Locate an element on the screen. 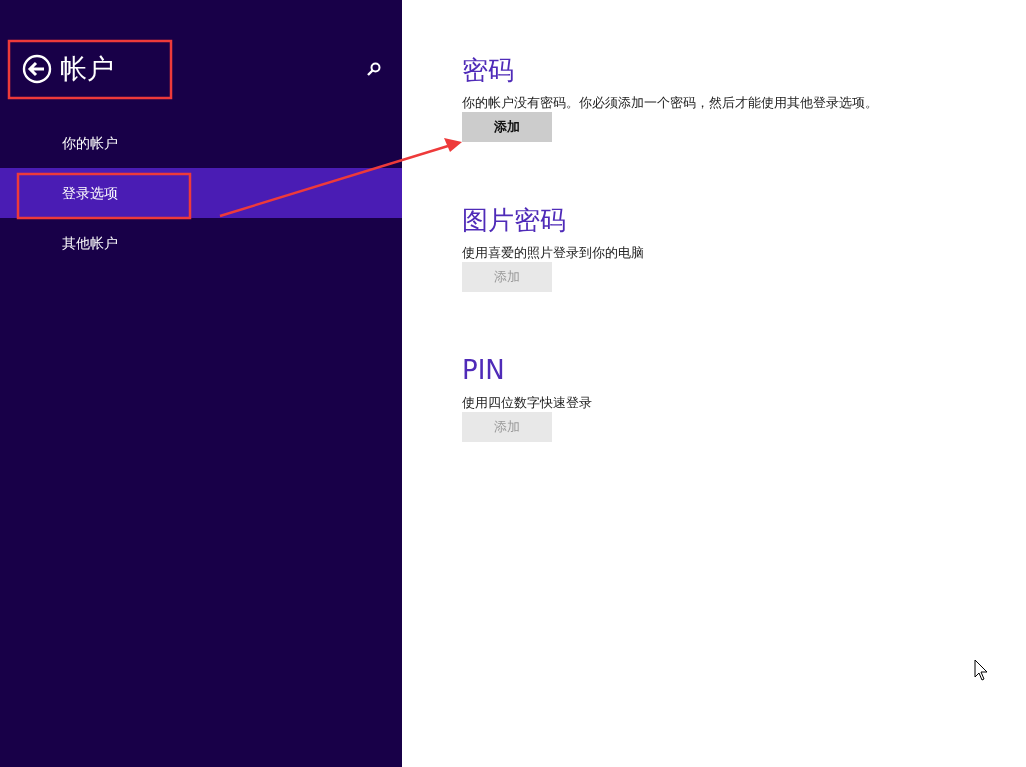  search-icon is located at coordinates (374, 69).